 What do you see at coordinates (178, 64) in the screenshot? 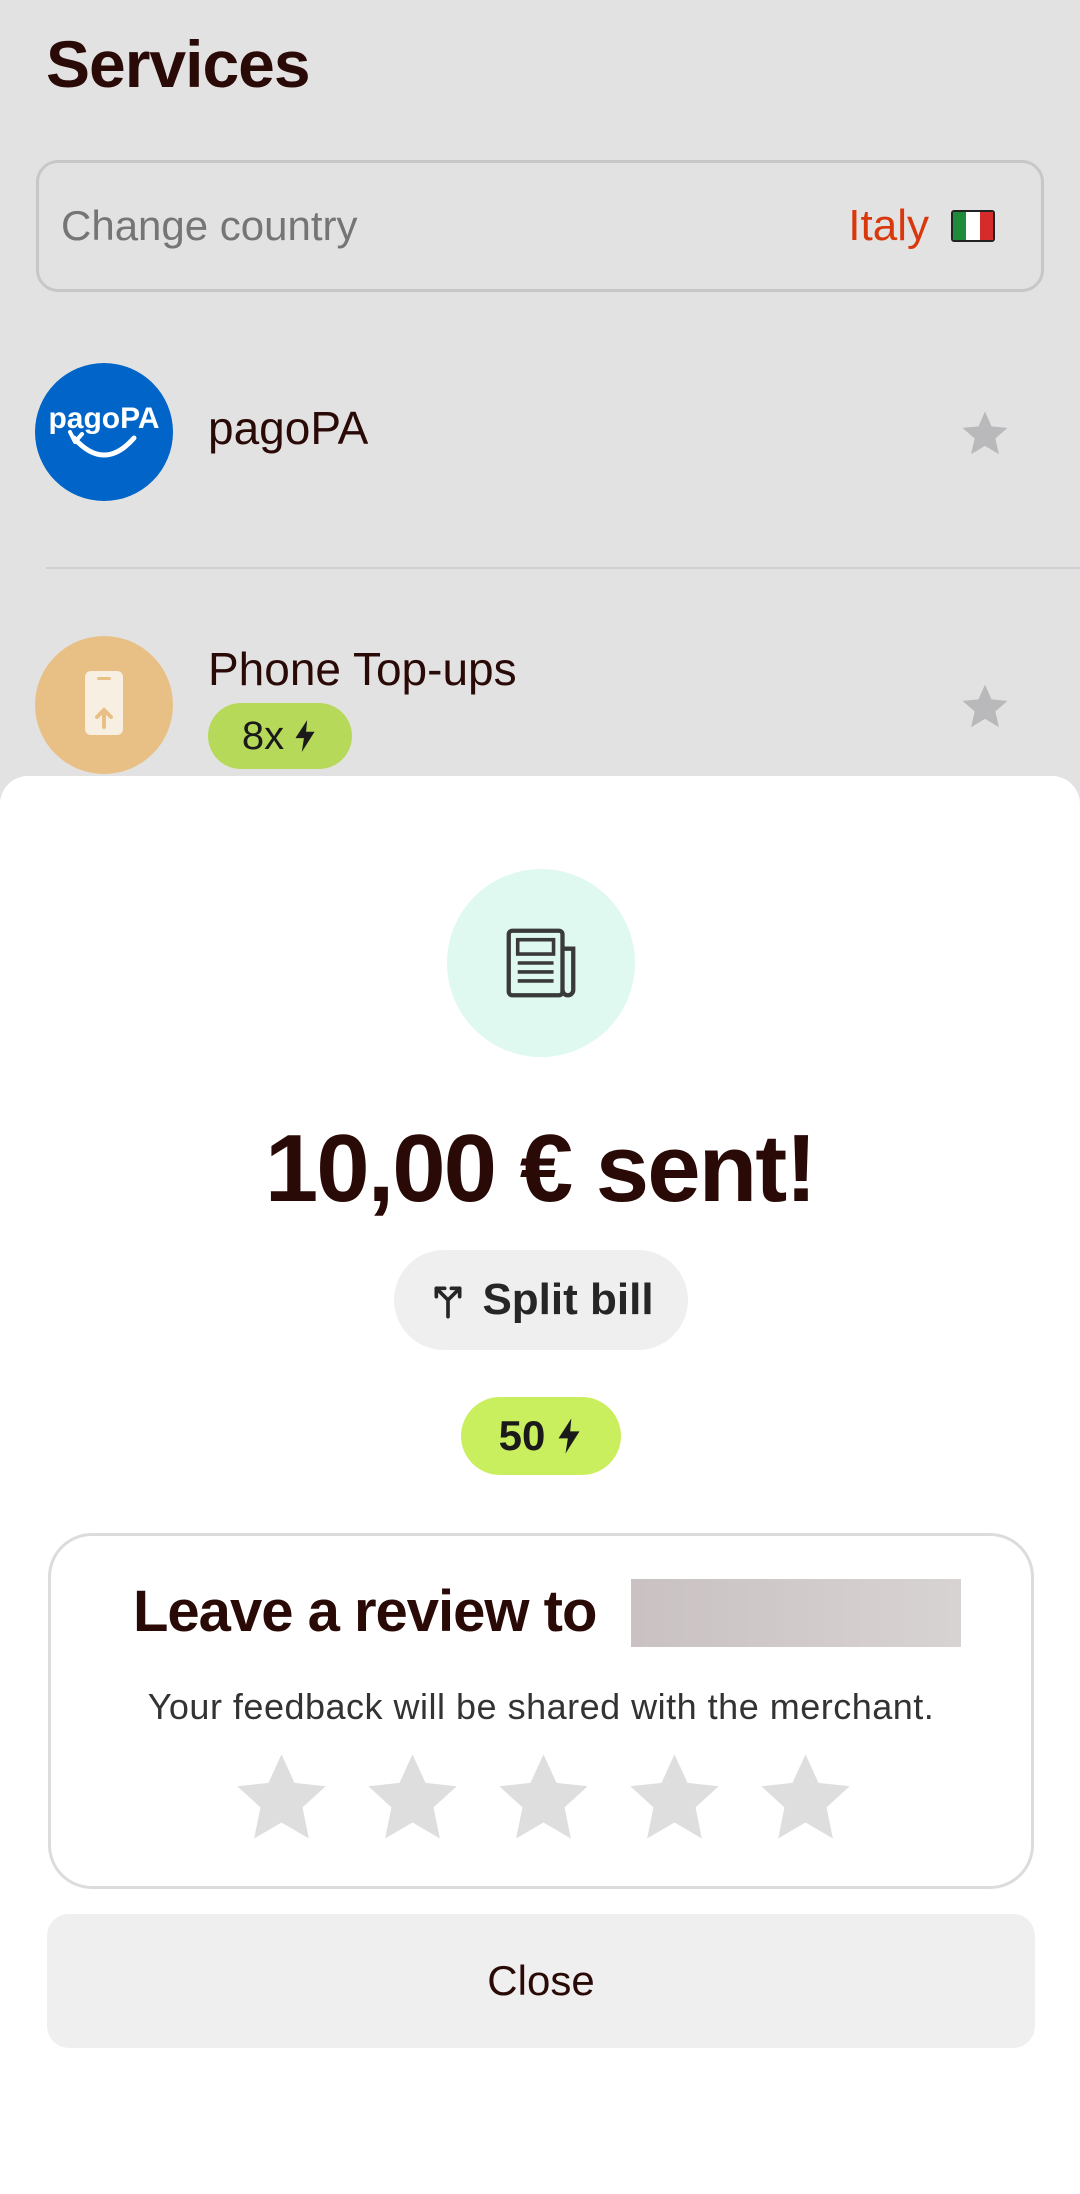
I see `page-title: Services` at bounding box center [178, 64].